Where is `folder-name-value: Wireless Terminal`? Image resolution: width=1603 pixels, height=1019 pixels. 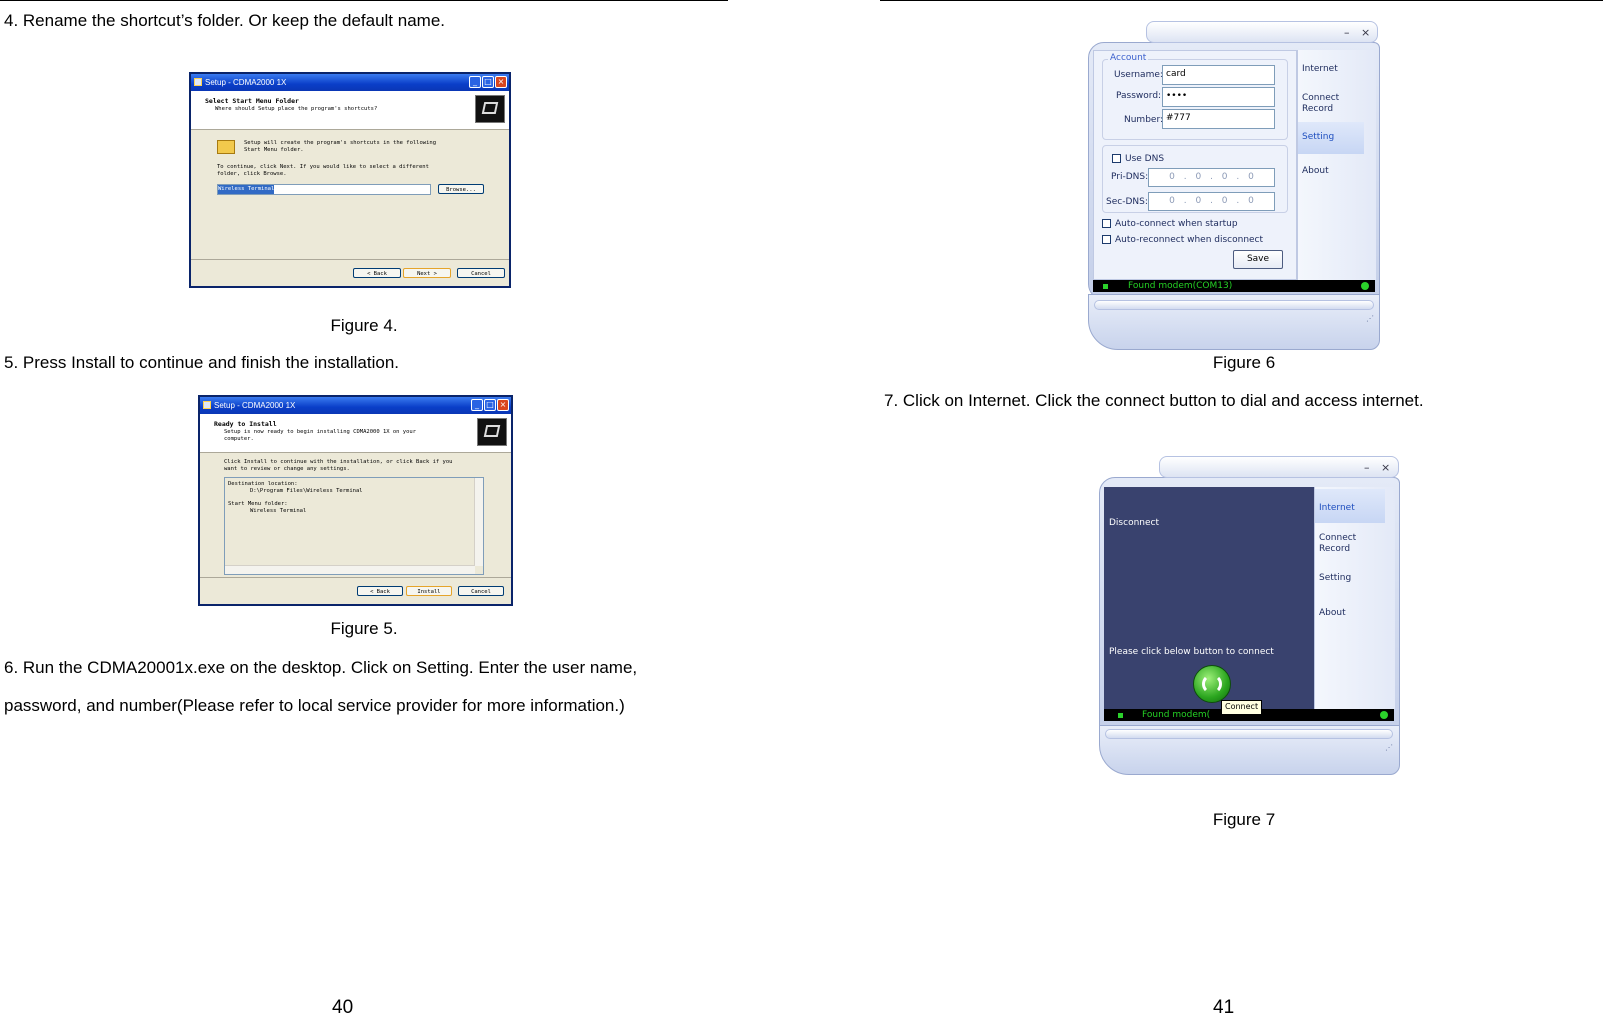
folder-name-value: Wireless Terminal is located at coordinates (246, 189).